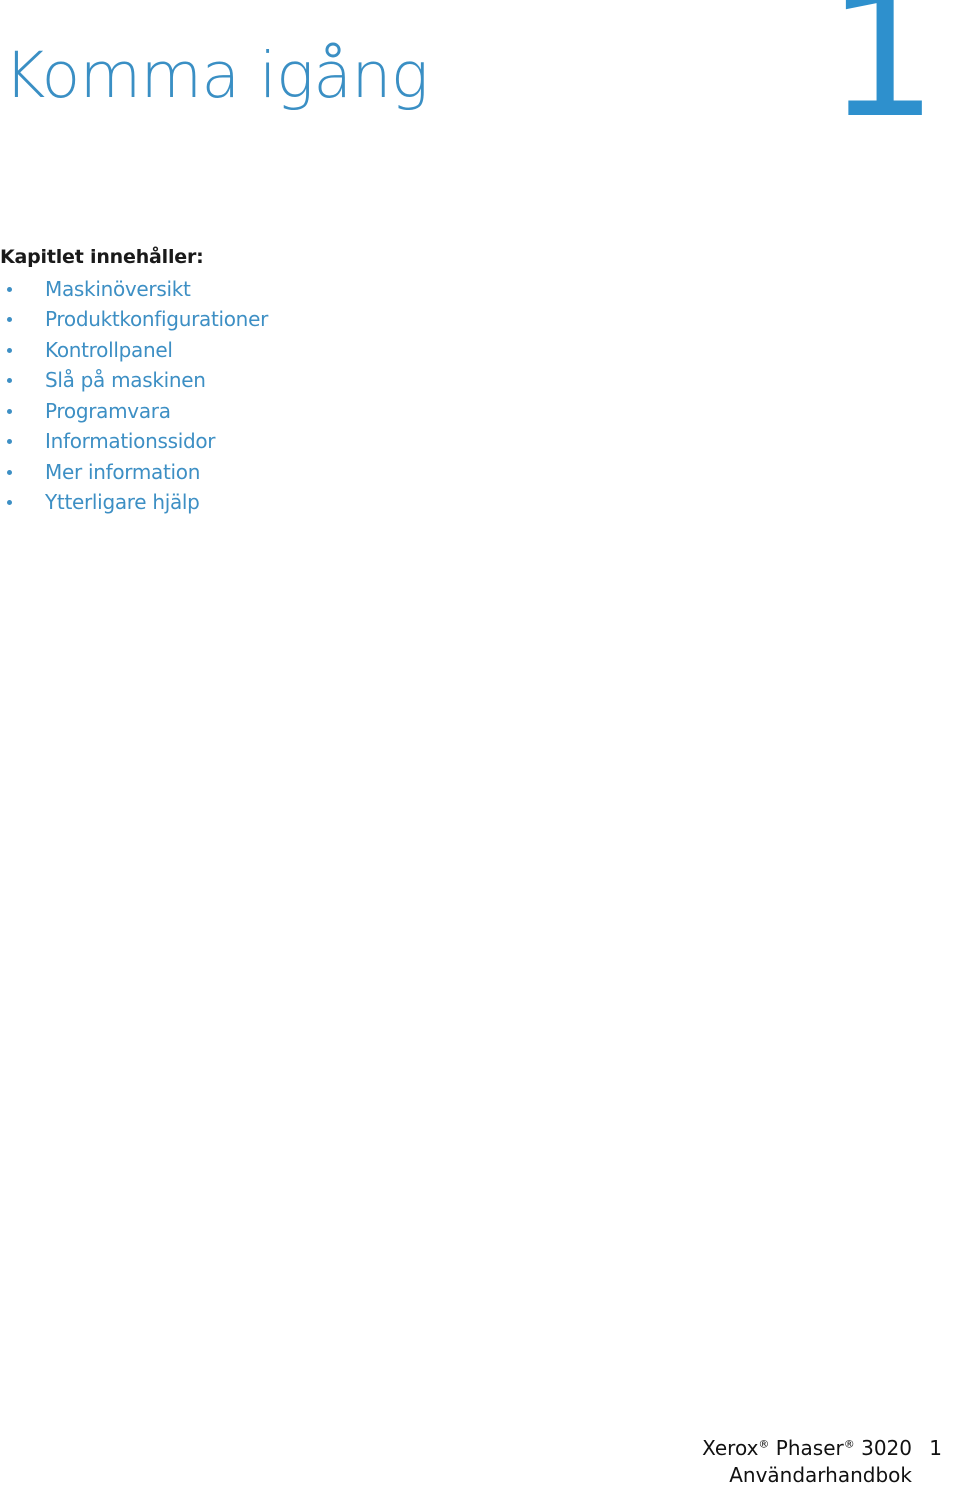 Image resolution: width=960 pixels, height=1495 pixels. I want to click on list-item-label: Maskinöversikt, so click(118, 288).